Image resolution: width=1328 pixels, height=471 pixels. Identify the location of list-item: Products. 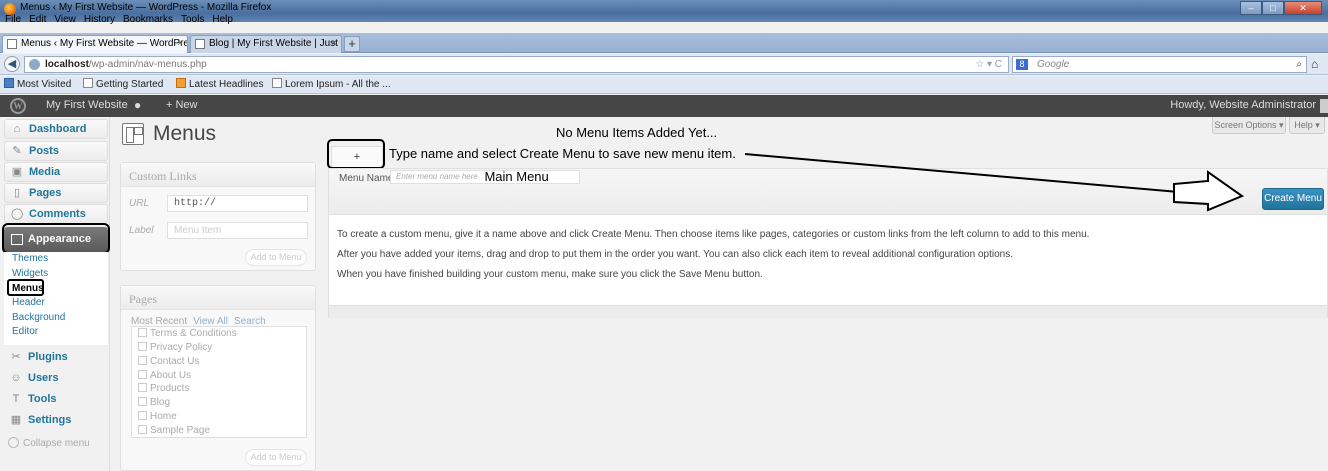
(163, 388).